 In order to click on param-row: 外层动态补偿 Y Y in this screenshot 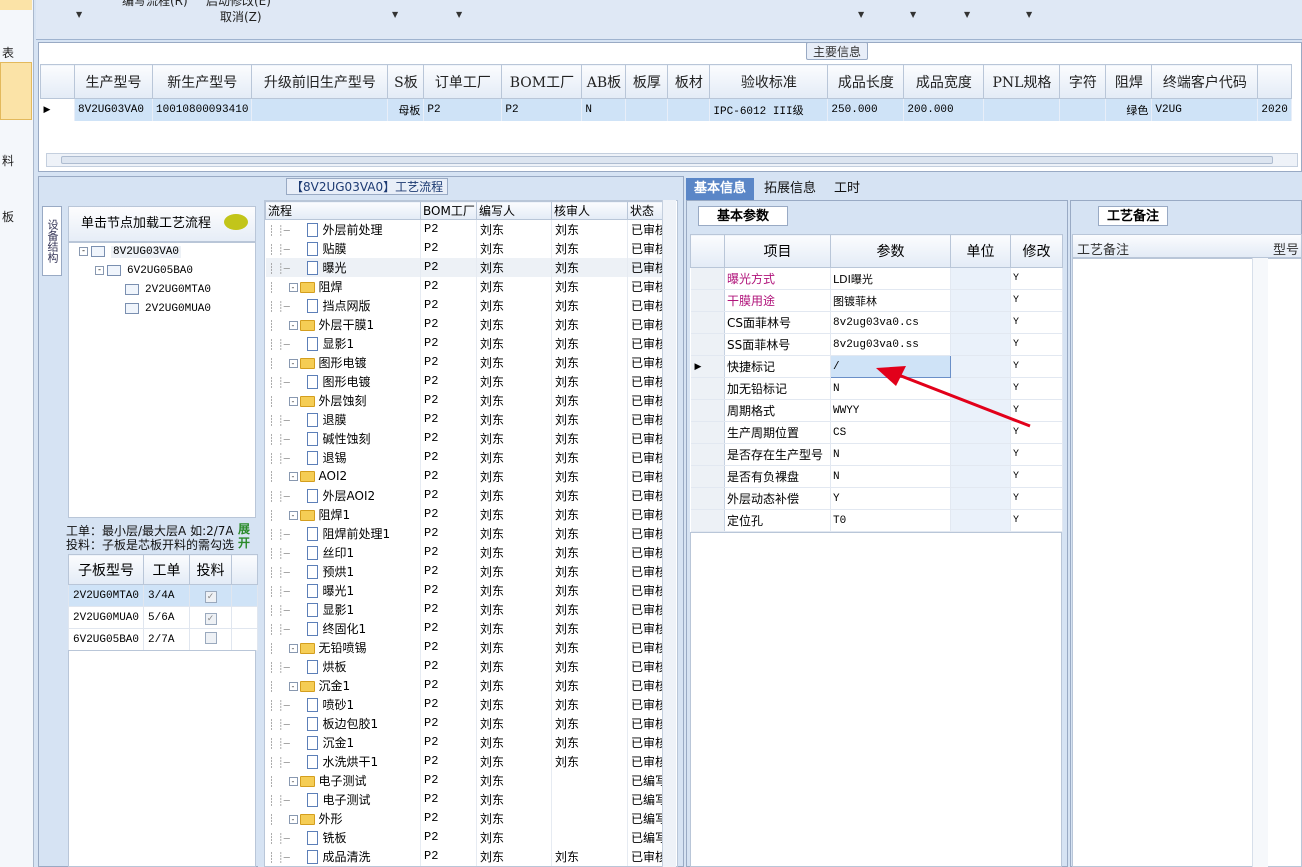, I will do `click(876, 498)`.